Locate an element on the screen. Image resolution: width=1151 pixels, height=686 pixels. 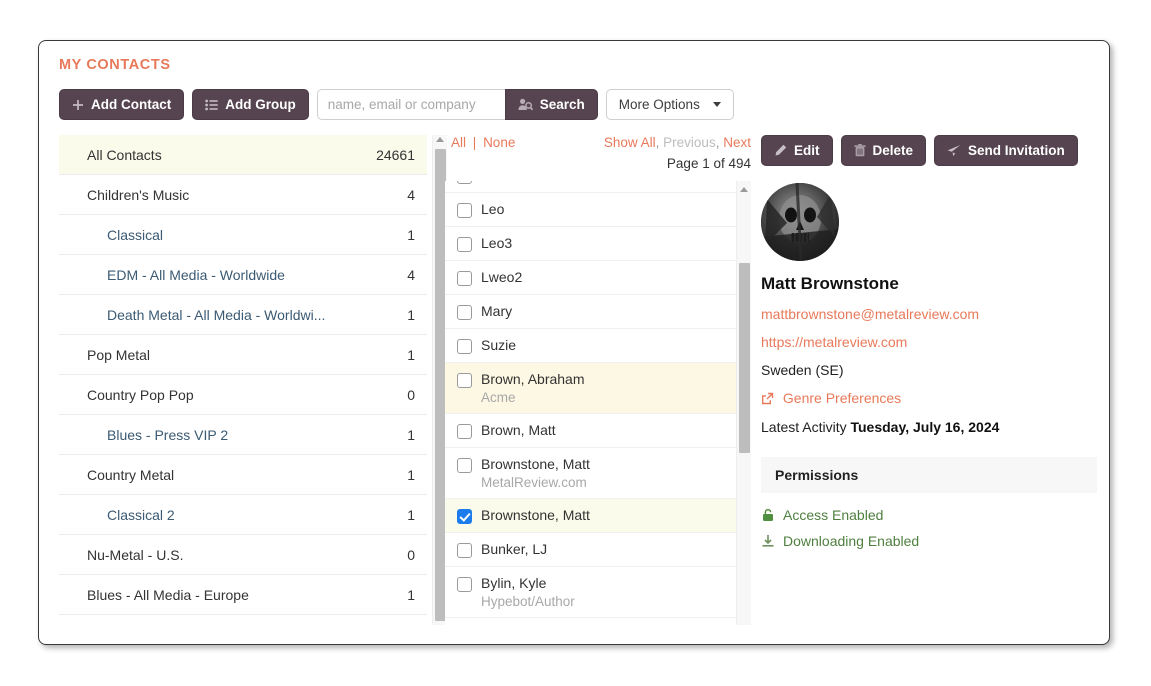
contacts-scrollbar is located at coordinates (743, 403).